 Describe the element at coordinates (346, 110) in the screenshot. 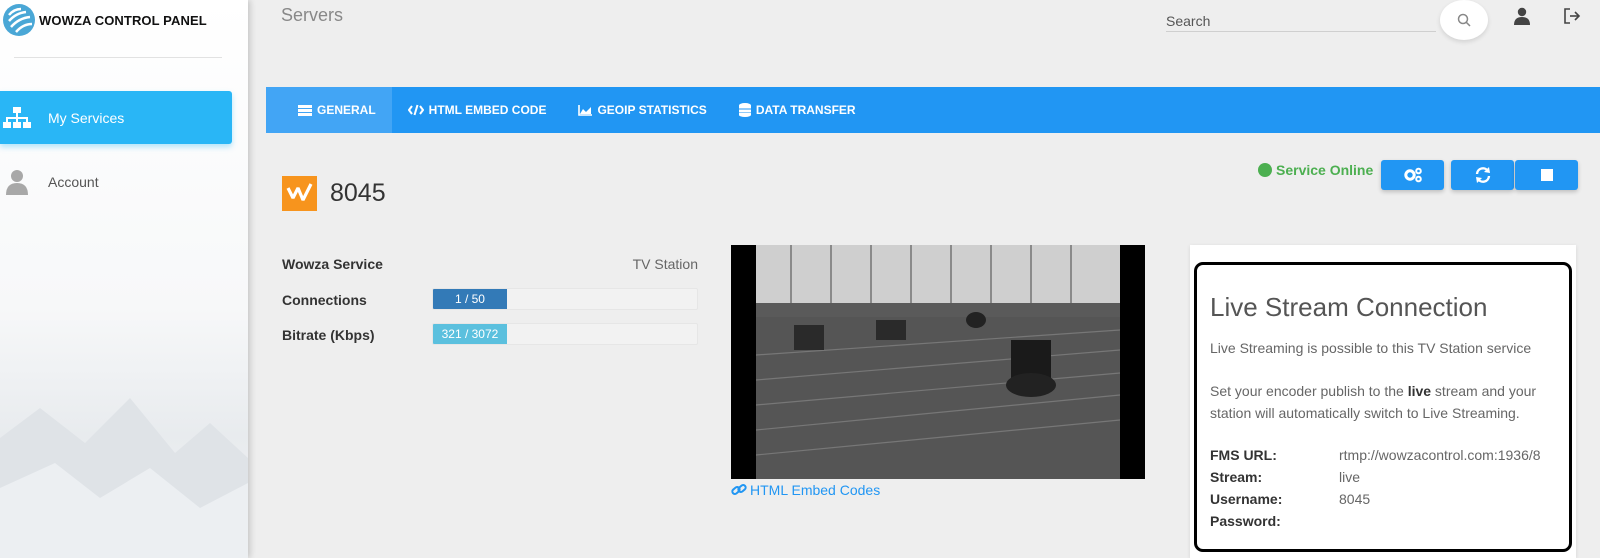

I see `tab-label: GENERAL` at that location.